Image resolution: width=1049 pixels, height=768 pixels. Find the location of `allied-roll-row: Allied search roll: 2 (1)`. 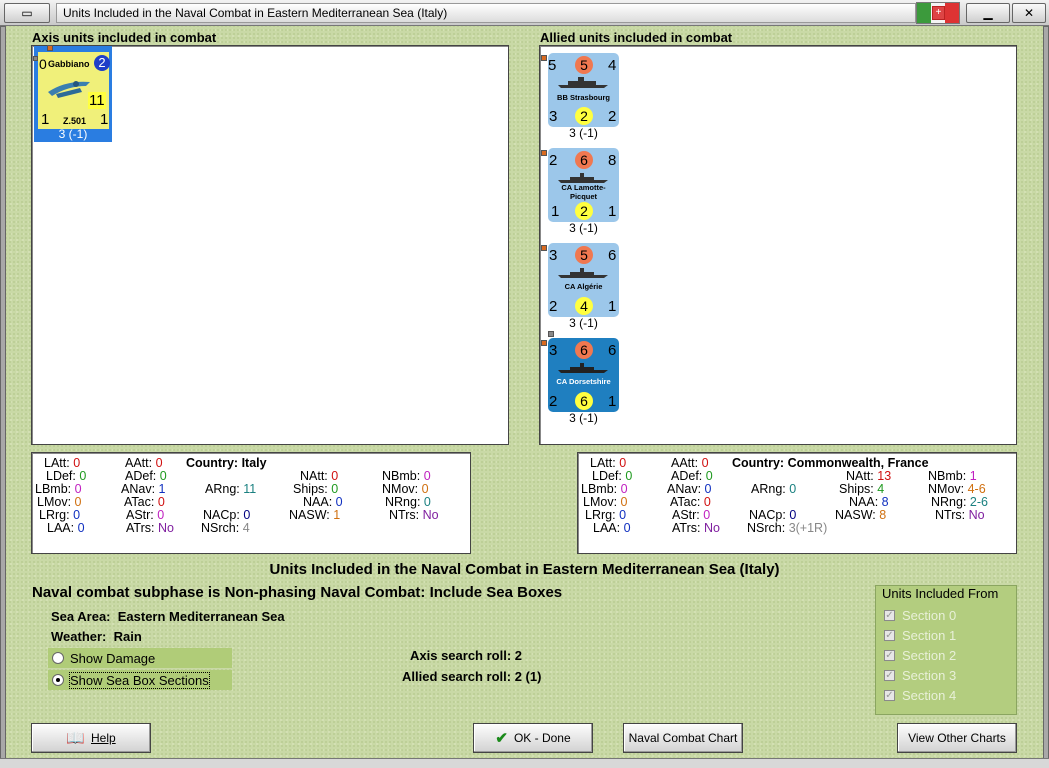

allied-roll-row: Allied search roll: 2 (1) is located at coordinates (471, 676).